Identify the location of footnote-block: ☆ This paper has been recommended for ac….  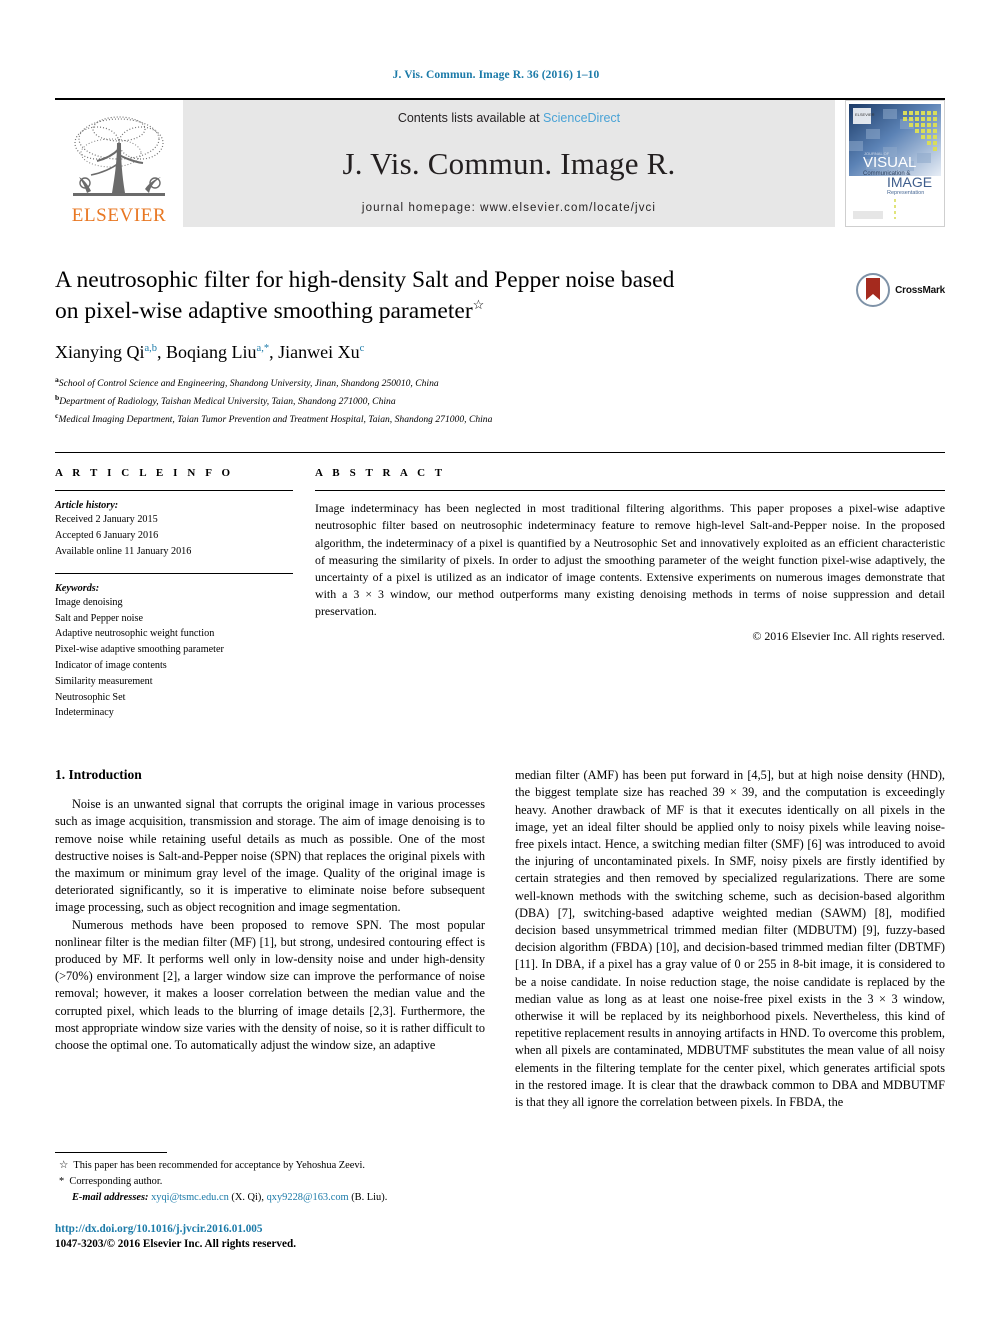
(270, 1178).